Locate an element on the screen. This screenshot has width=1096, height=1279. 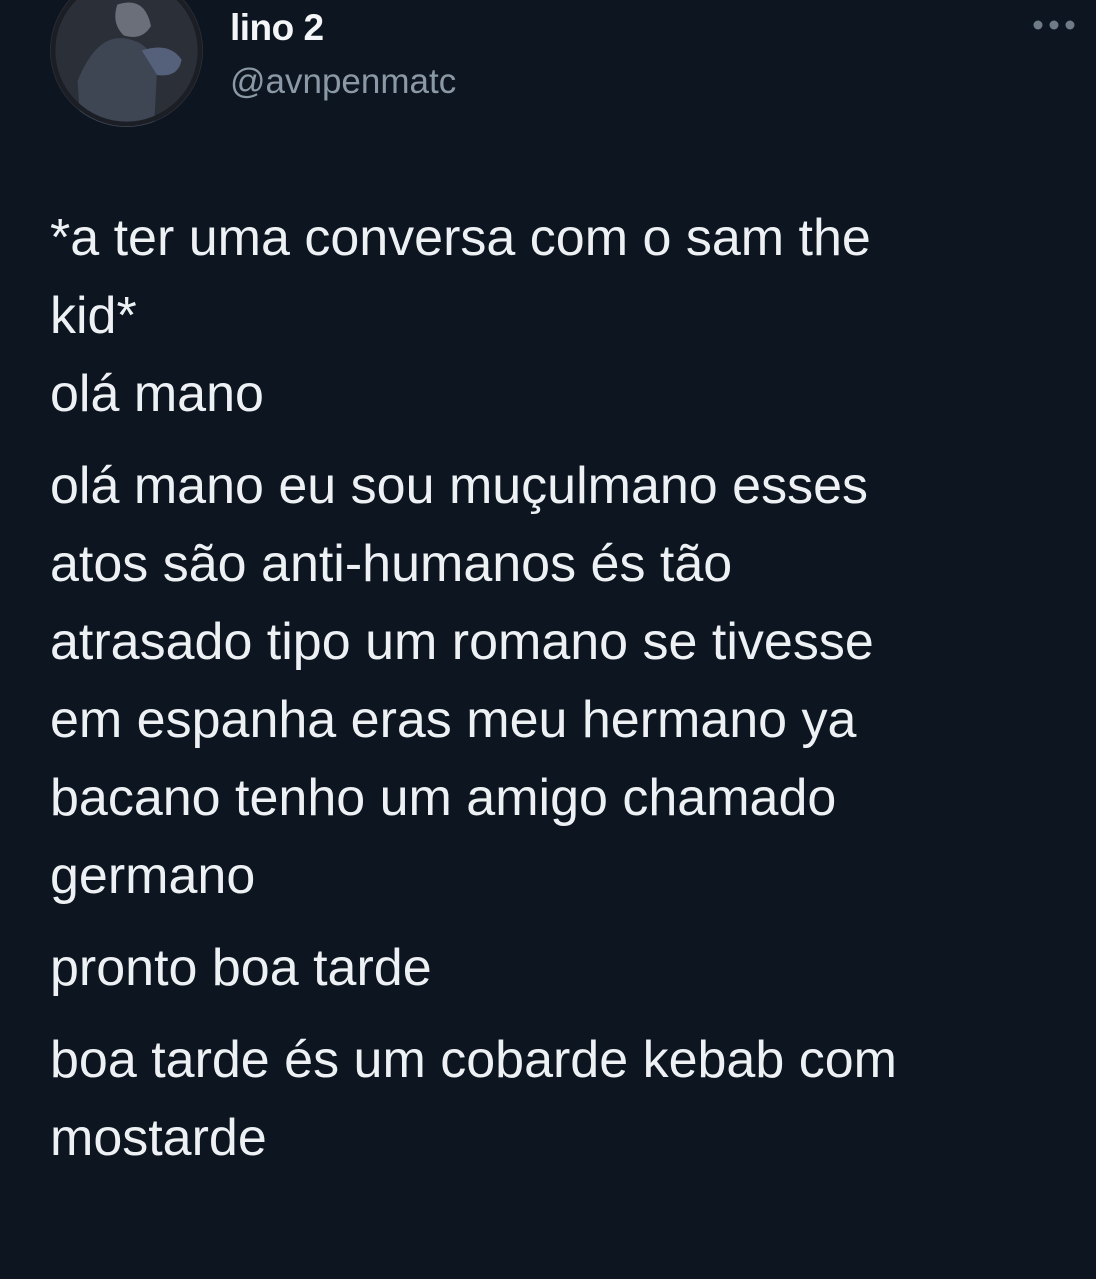
tweet-line: bacano tenho um amigo chamado is located at coordinates (443, 798).